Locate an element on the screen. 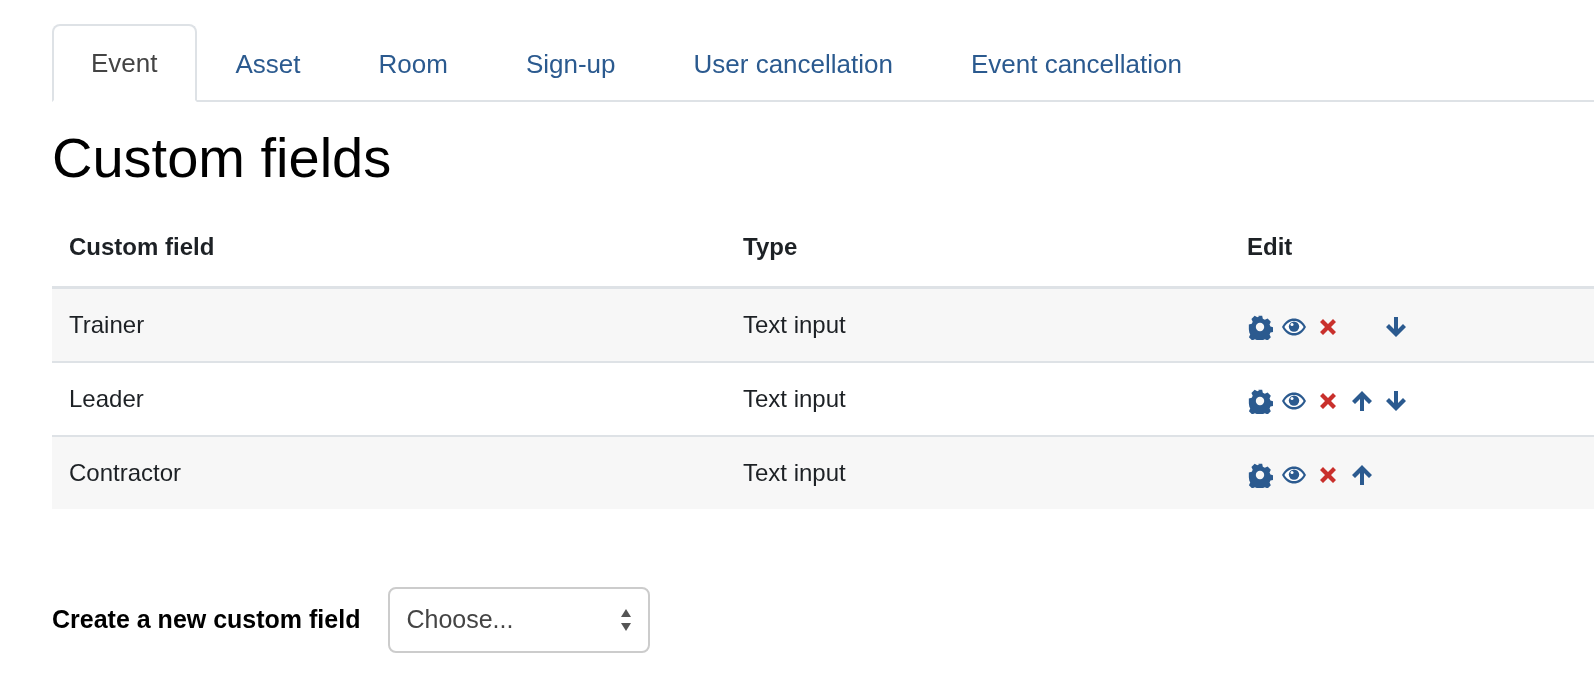 This screenshot has width=1594, height=696. table-cell: Trainer is located at coordinates (389, 325).